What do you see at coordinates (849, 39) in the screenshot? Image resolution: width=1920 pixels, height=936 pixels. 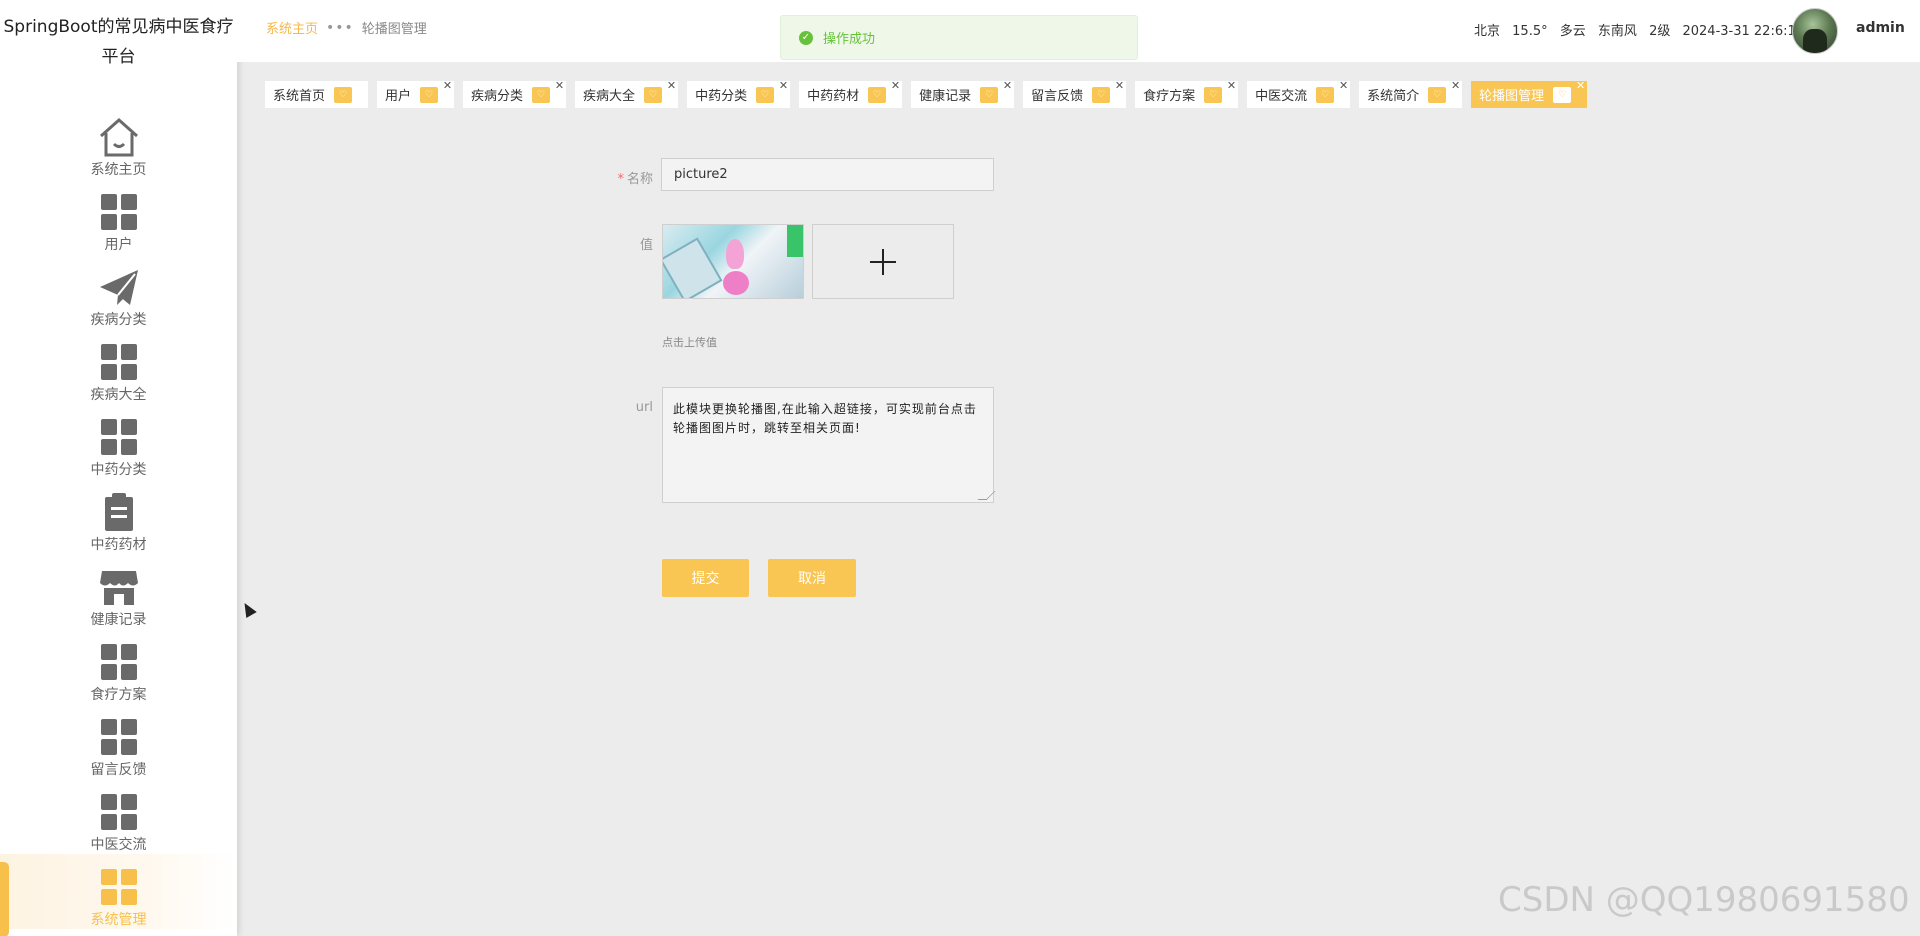 I see `toast-message: 操作成功` at bounding box center [849, 39].